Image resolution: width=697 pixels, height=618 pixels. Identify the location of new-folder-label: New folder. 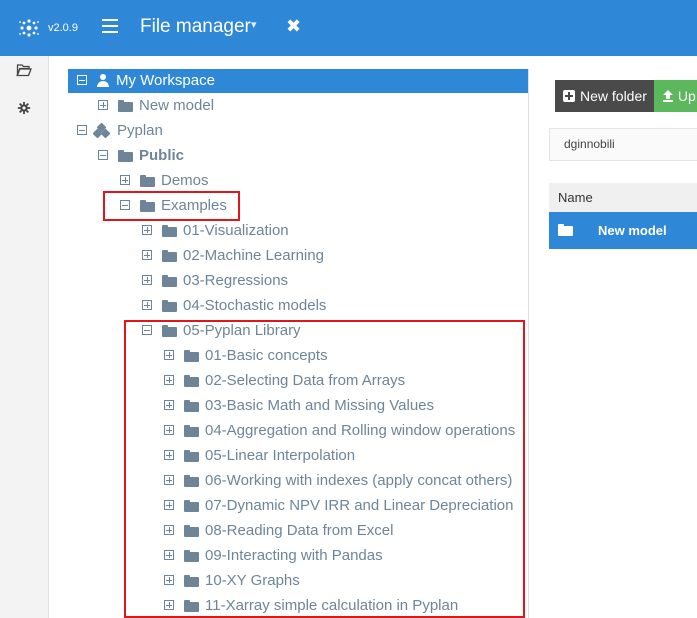
(613, 96).